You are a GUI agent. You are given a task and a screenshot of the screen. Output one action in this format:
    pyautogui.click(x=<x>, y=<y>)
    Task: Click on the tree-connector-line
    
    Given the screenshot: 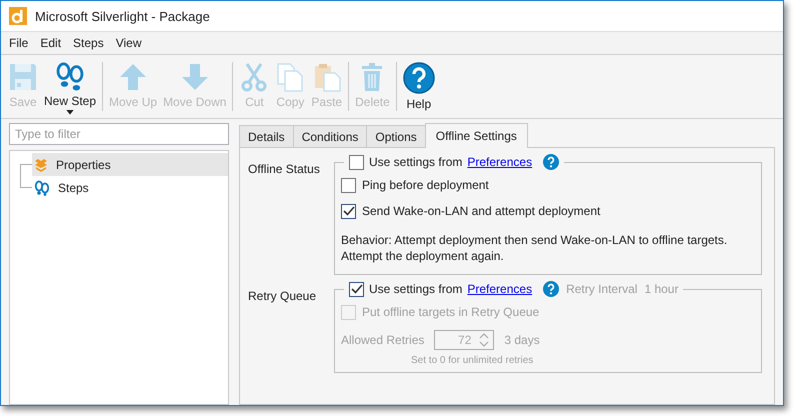 What is the action you would take?
    pyautogui.click(x=26, y=182)
    